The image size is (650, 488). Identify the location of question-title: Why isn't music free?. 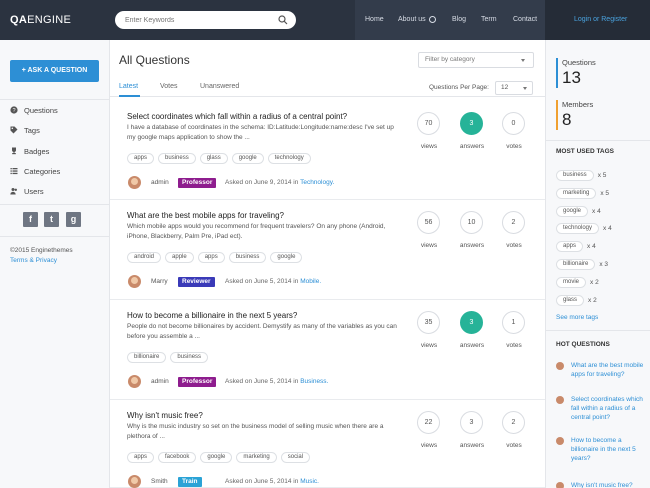
(165, 415).